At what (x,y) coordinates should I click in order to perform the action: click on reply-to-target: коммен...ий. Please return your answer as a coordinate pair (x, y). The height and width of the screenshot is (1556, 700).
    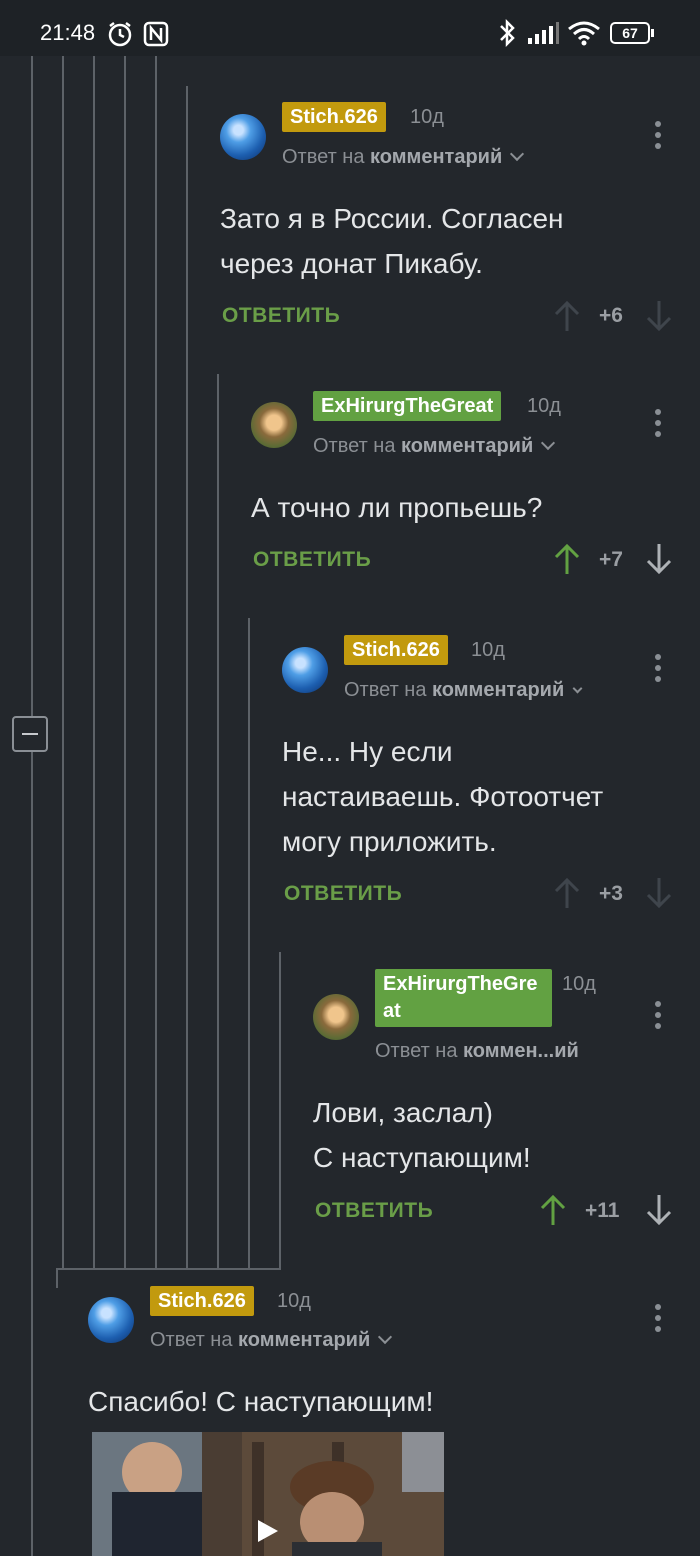
    Looking at the image, I should click on (521, 1051).